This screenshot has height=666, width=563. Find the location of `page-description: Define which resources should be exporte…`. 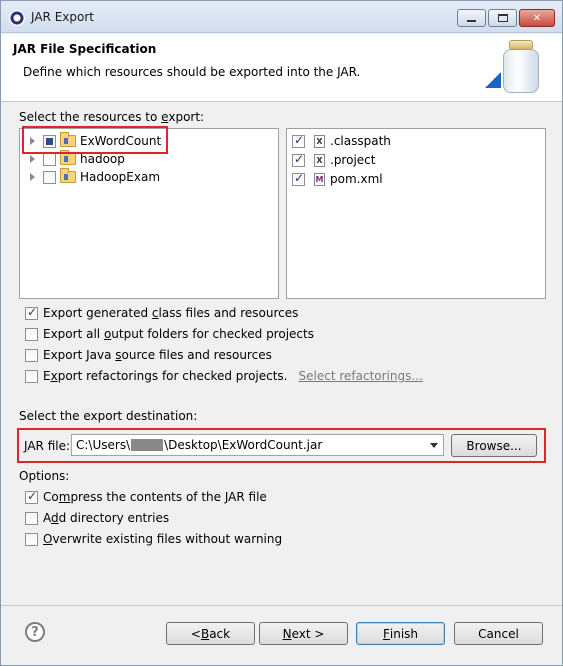

page-description: Define which resources should be exporte… is located at coordinates (192, 72).